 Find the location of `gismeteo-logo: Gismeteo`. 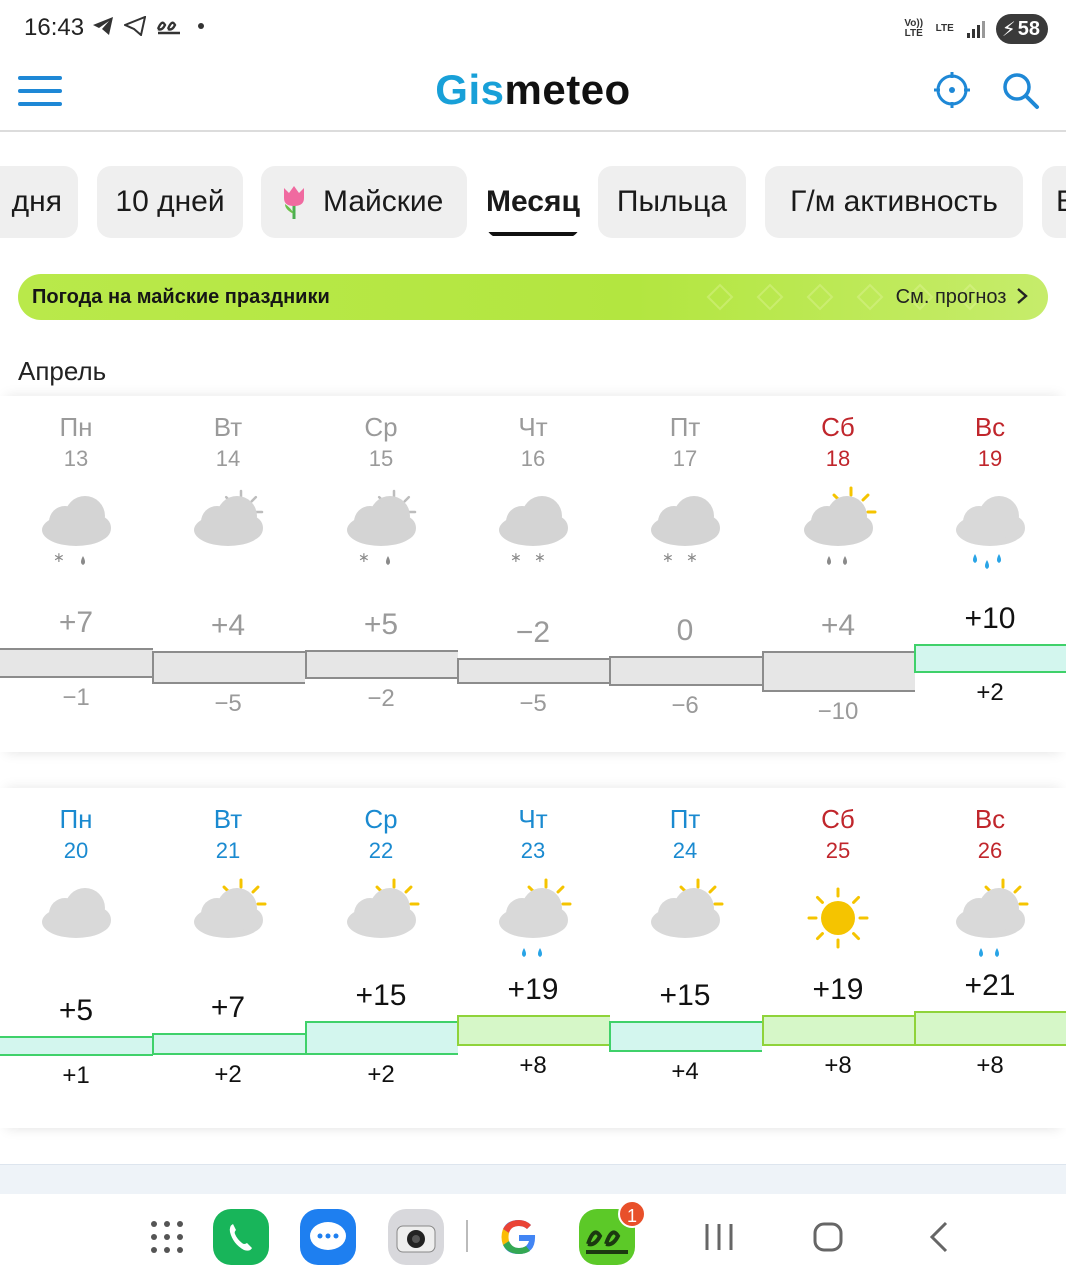

gismeteo-logo: Gismeteo is located at coordinates (533, 90).